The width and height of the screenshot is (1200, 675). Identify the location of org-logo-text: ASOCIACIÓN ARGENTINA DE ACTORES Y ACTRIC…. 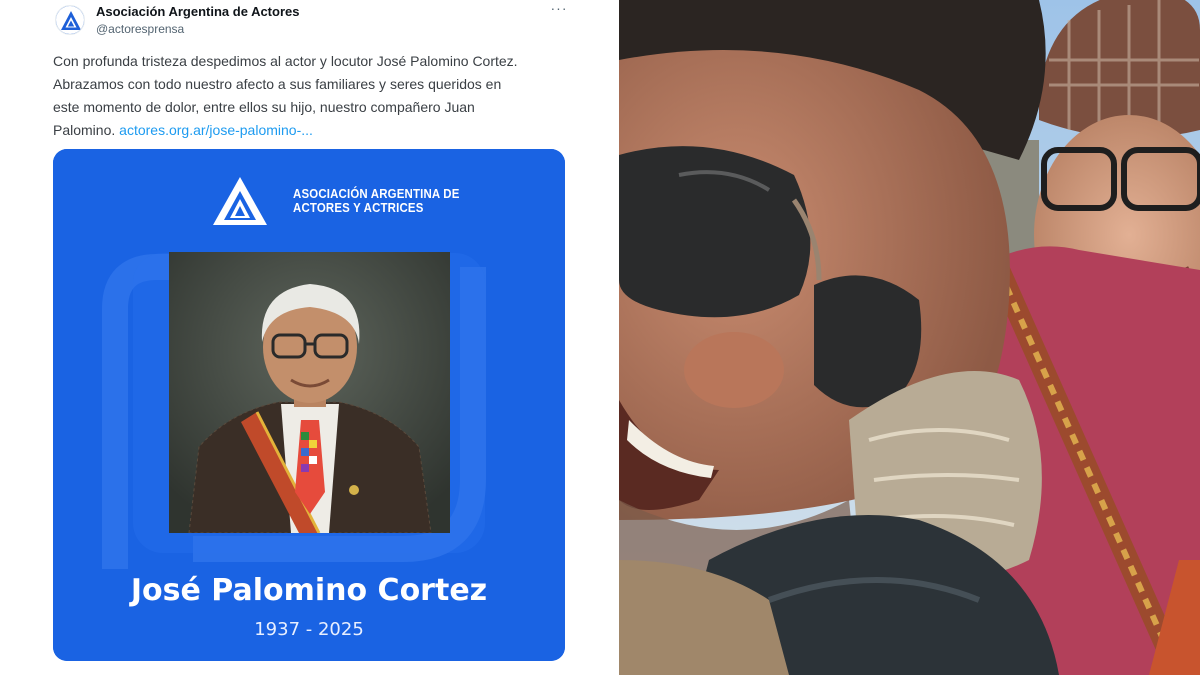
(376, 201).